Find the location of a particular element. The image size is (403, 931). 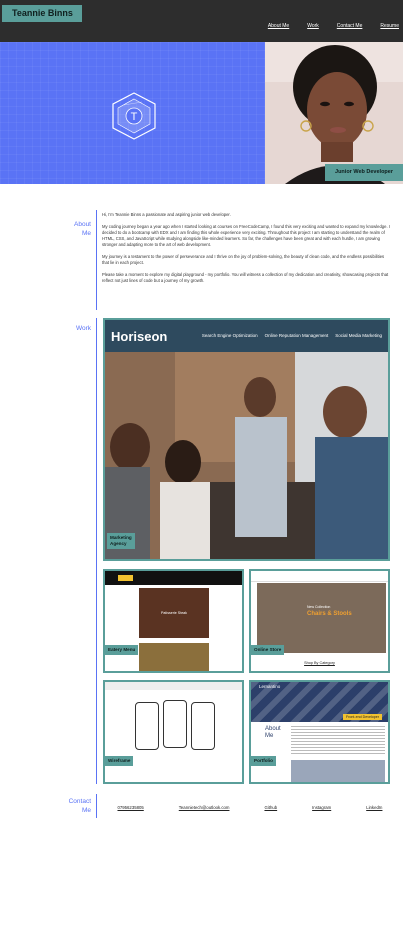

horiseon-nav-item: Search Engine Optimization is located at coordinates (229, 335).